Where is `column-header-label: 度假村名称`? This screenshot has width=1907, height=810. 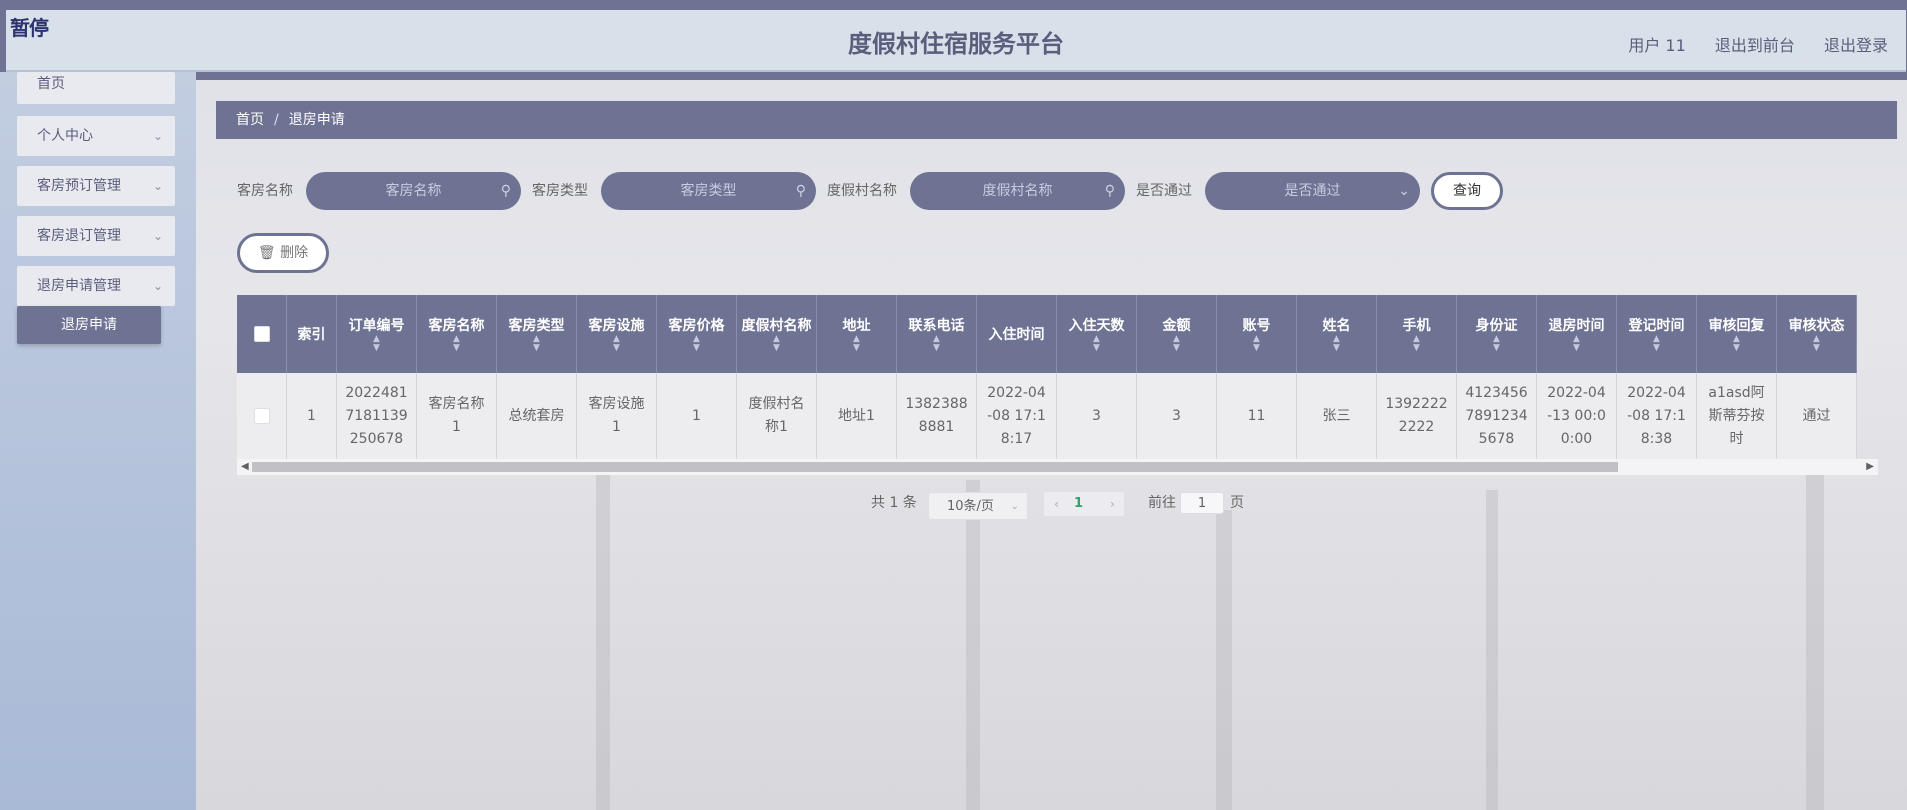
column-header-label: 度假村名称 is located at coordinates (776, 326).